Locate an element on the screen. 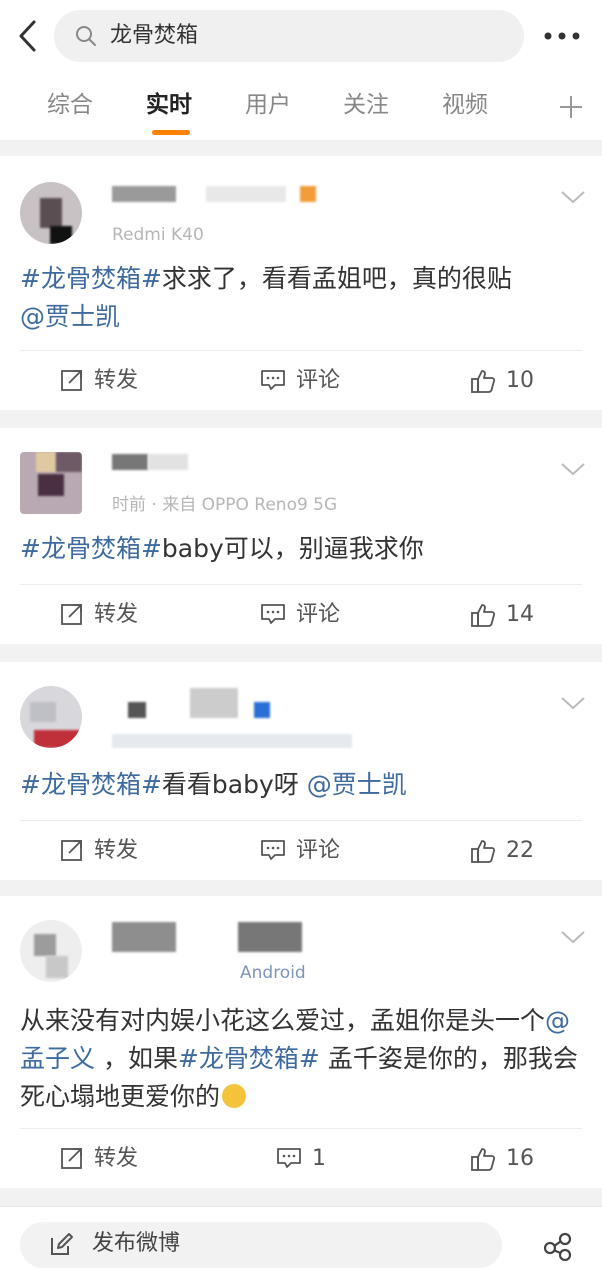 Image resolution: width=602 pixels, height=1281 pixels. top-bar: 龙骨焚箱 is located at coordinates (301, 36).